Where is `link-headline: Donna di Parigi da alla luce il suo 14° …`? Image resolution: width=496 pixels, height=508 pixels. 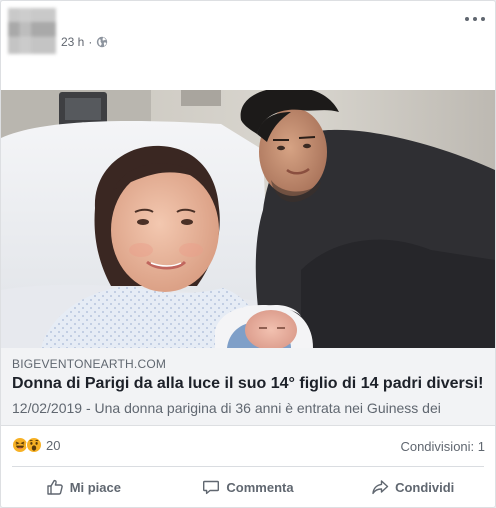 link-headline: Donna di Parigi da alla luce il suo 14° … is located at coordinates (251, 384).